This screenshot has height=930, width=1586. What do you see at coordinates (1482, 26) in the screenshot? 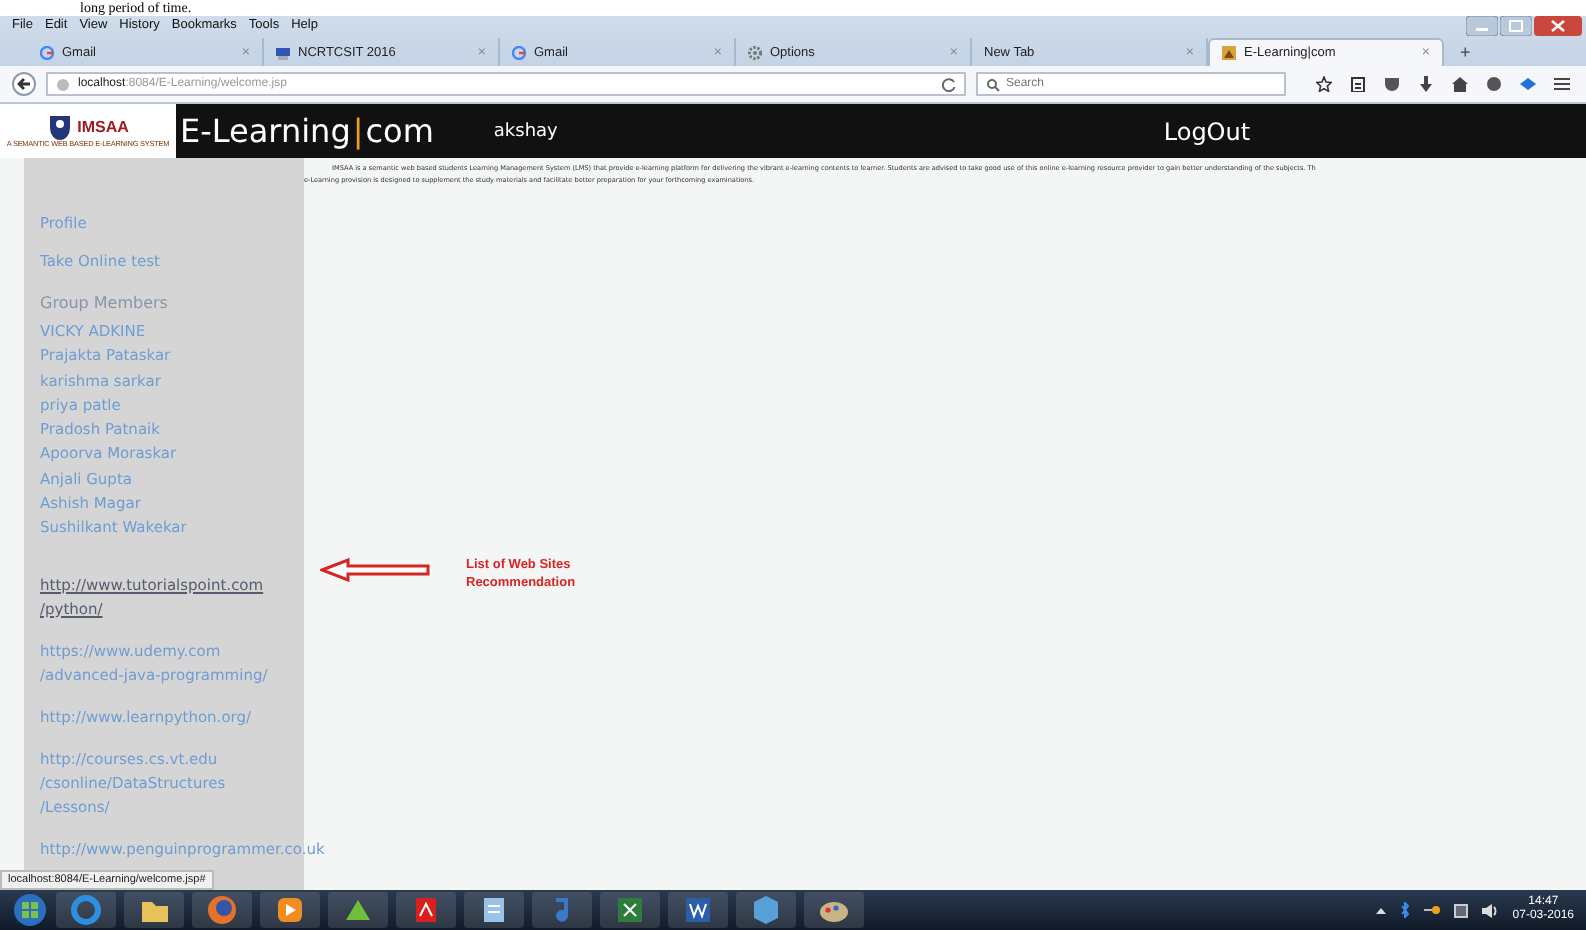
I see `minimize-button` at bounding box center [1482, 26].